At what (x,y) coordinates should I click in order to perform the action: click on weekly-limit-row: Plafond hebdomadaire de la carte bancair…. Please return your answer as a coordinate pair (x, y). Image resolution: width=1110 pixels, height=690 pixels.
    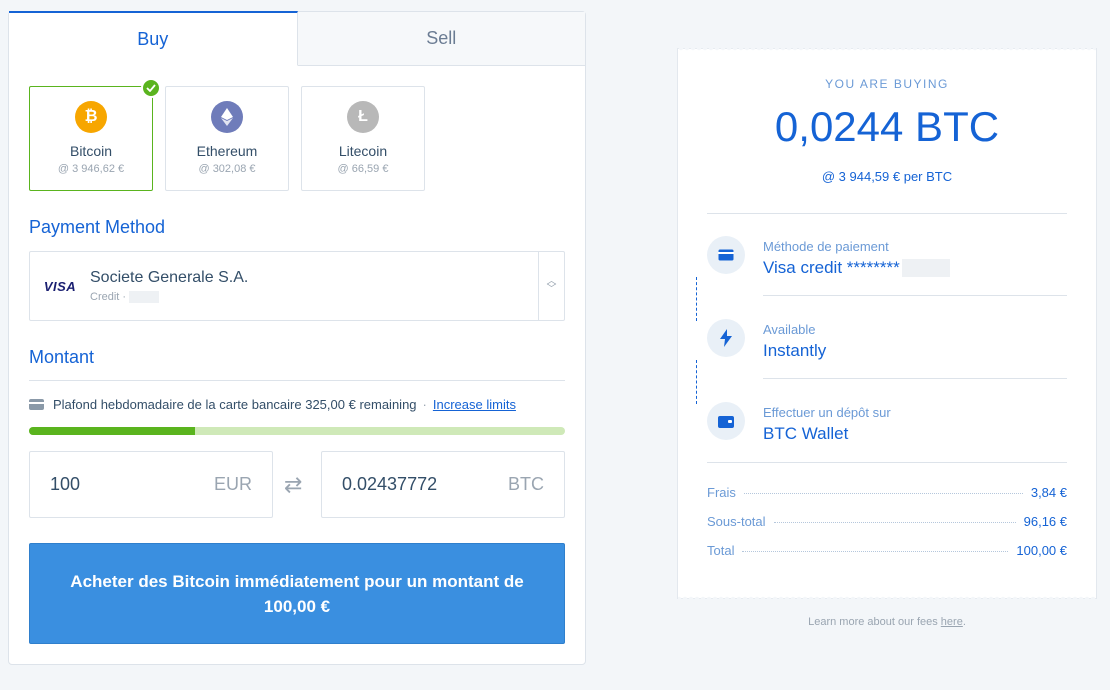
    Looking at the image, I should click on (297, 404).